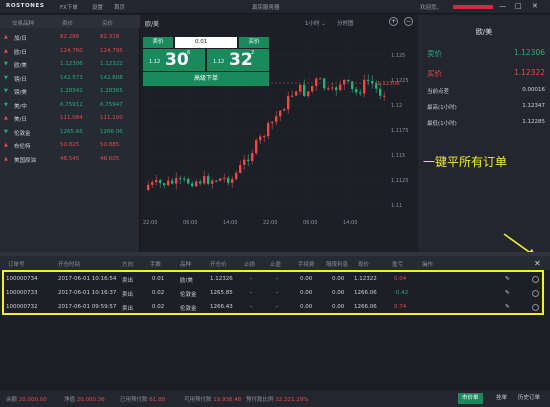 This screenshot has width=550, height=407. I want to click on quote-row: ▼ 镑/美 1.28342 1.28365, so click(70, 92).